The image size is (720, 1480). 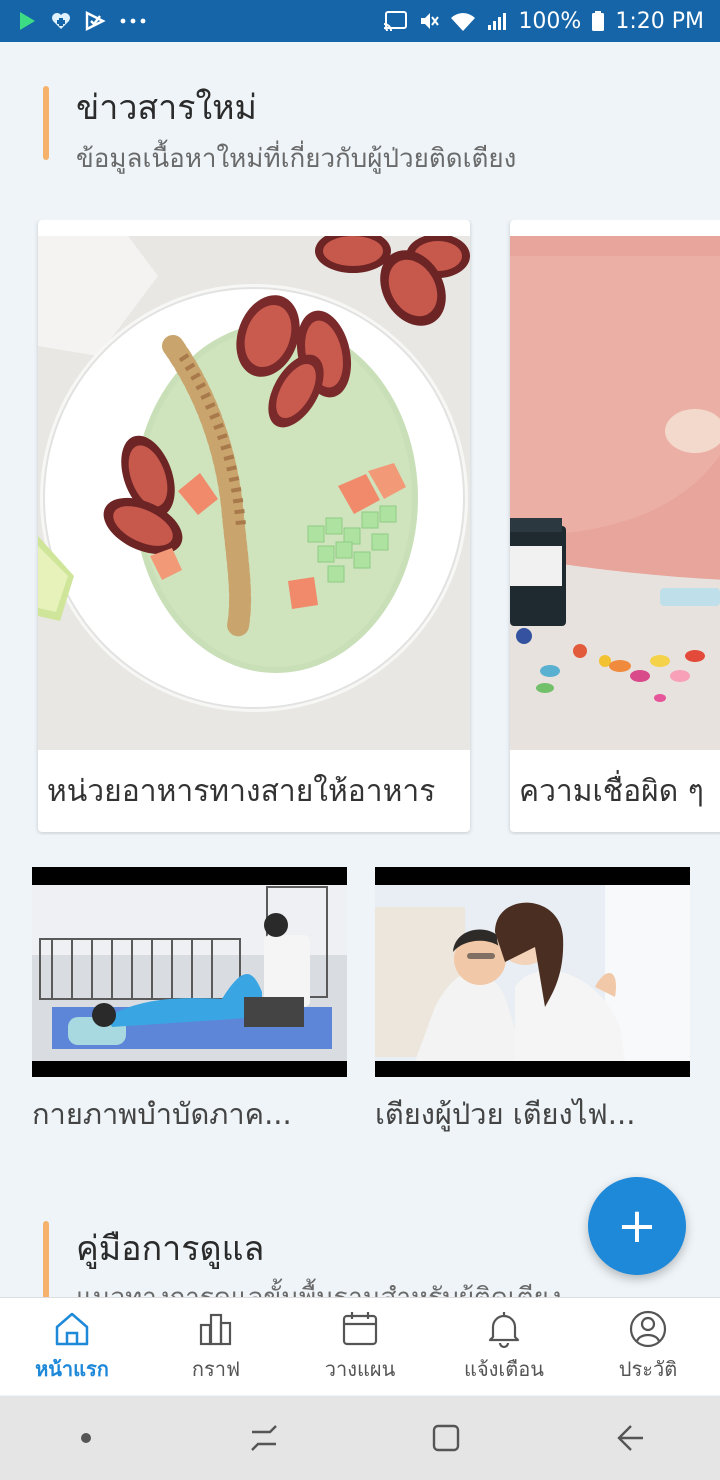 What do you see at coordinates (72, 1368) in the screenshot?
I see `nav-label: หน้าแรก` at bounding box center [72, 1368].